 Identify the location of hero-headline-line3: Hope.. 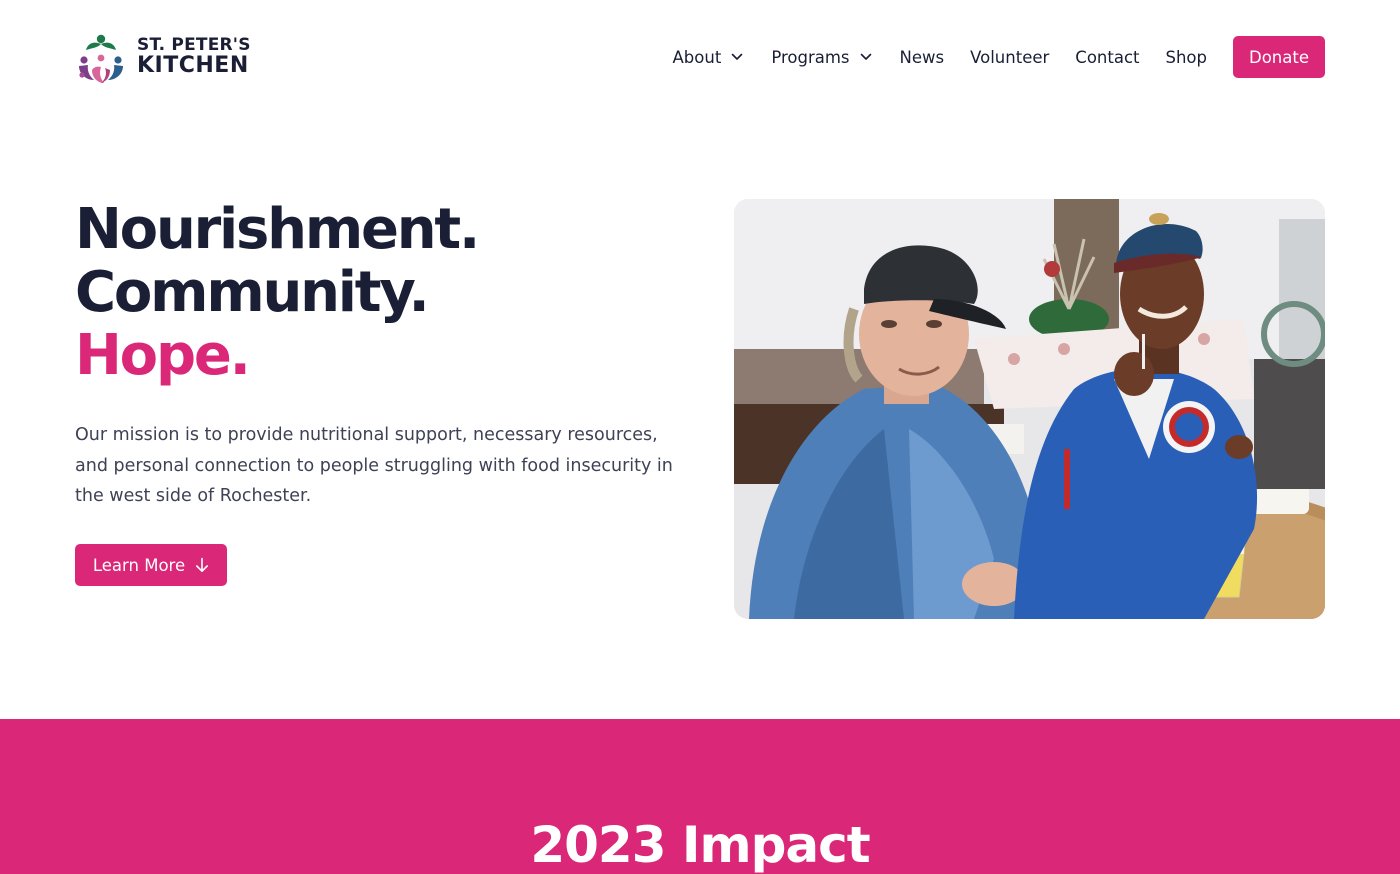
(163, 355).